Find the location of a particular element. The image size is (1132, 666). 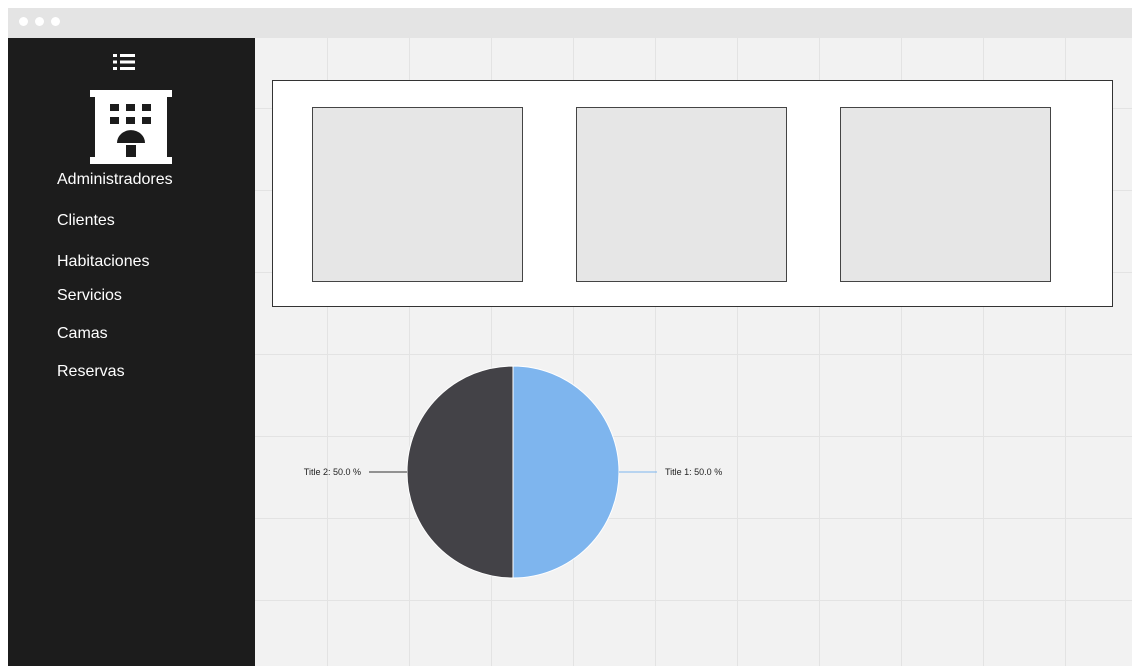

sidebar-item-clientes: Clientes is located at coordinates (86, 221).